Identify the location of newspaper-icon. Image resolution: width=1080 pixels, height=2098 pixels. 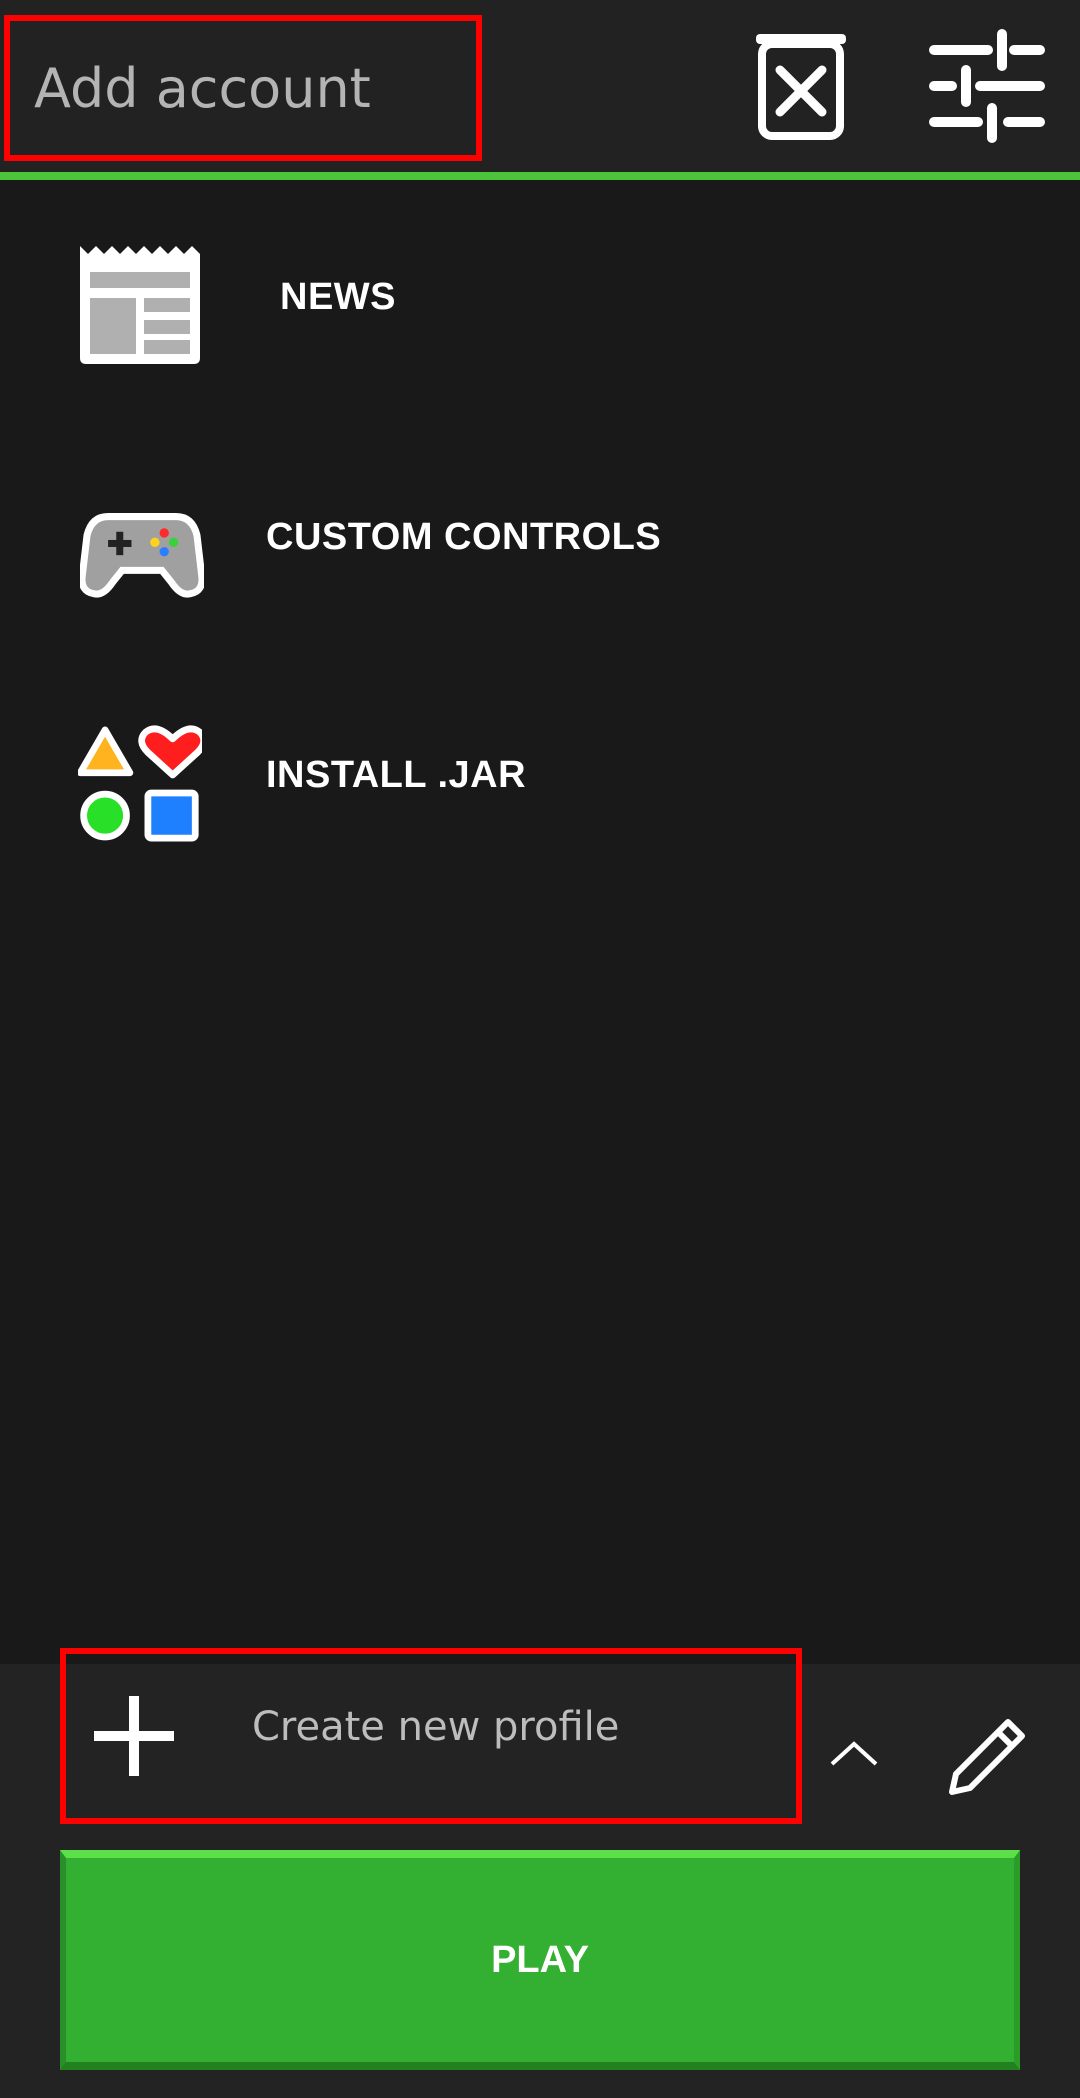
(140, 305).